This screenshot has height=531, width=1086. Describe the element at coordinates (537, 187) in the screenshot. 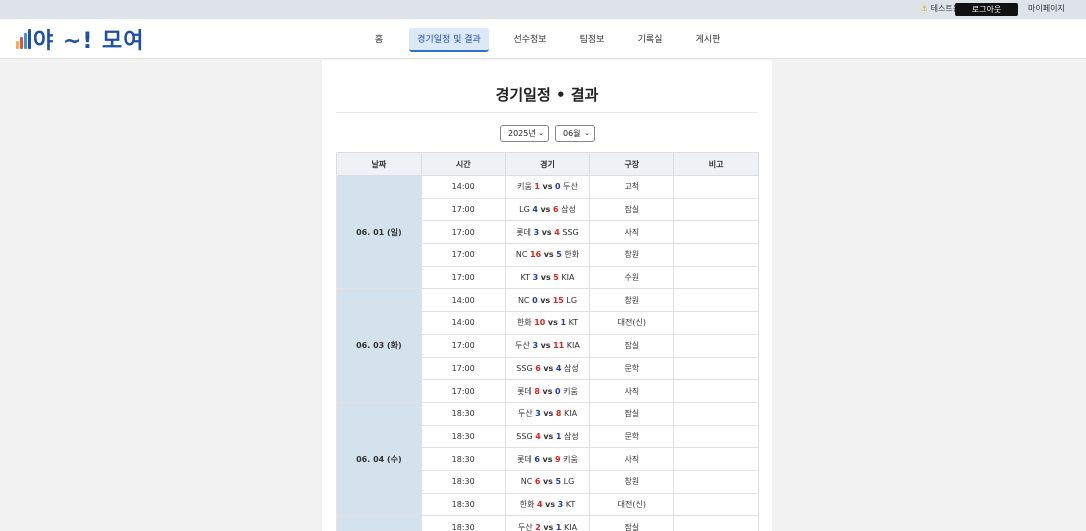

I see `home-score: 1` at that location.